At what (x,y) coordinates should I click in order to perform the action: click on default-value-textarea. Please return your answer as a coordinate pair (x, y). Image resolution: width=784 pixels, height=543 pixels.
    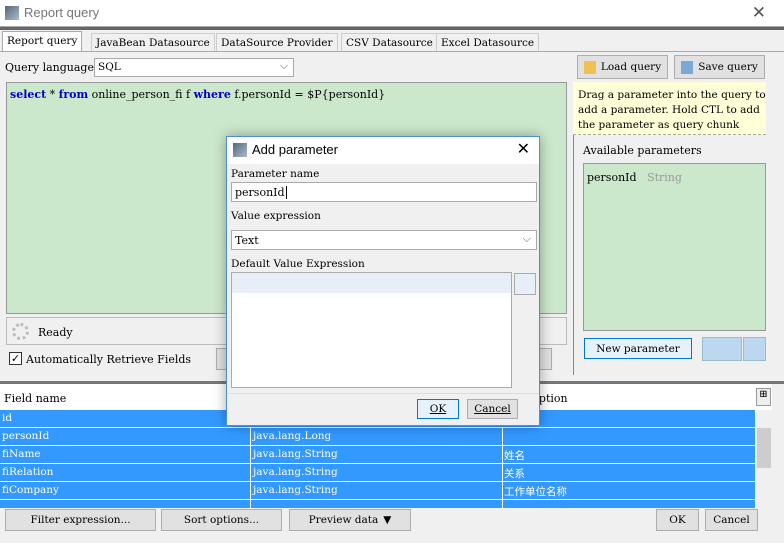
    Looking at the image, I should click on (371, 330).